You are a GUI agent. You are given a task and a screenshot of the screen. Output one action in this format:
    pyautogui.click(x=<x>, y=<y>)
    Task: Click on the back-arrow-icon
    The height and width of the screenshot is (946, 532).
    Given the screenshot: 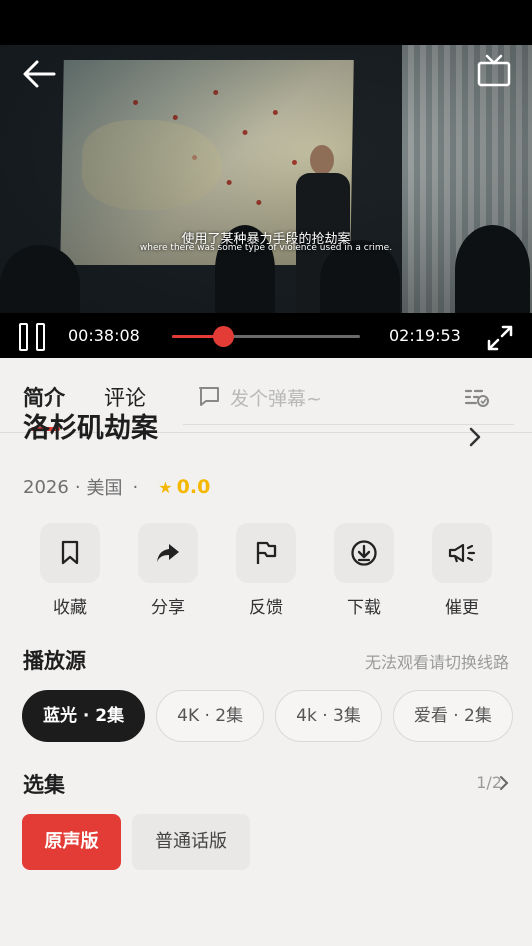 What is the action you would take?
    pyautogui.click(x=40, y=74)
    